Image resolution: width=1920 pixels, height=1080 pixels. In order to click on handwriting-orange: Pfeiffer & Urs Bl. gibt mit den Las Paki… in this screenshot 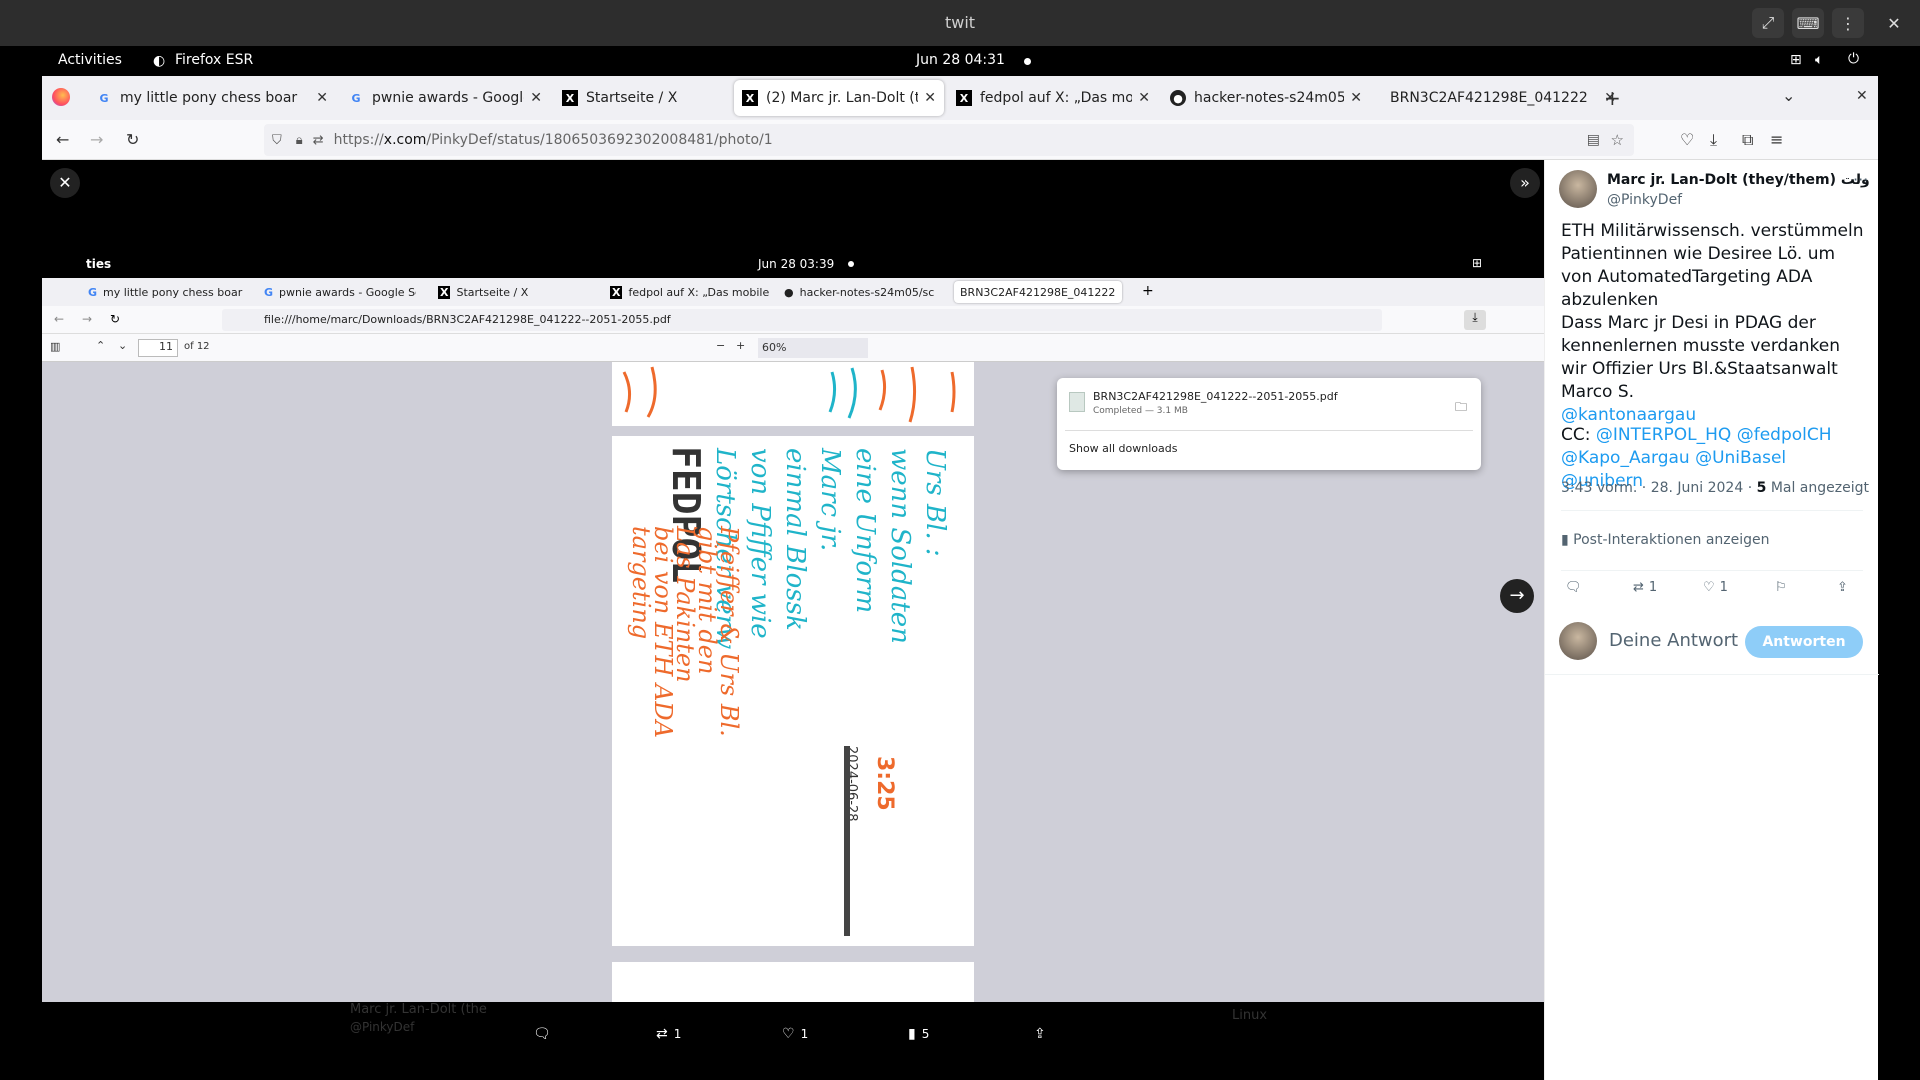, I will do `click(685, 731)`.